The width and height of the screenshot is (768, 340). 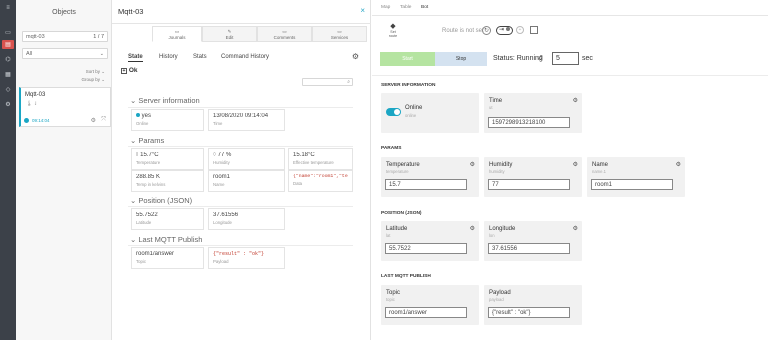 What do you see at coordinates (529, 312) in the screenshot?
I see `payload-input: {"result" : "ok"}` at bounding box center [529, 312].